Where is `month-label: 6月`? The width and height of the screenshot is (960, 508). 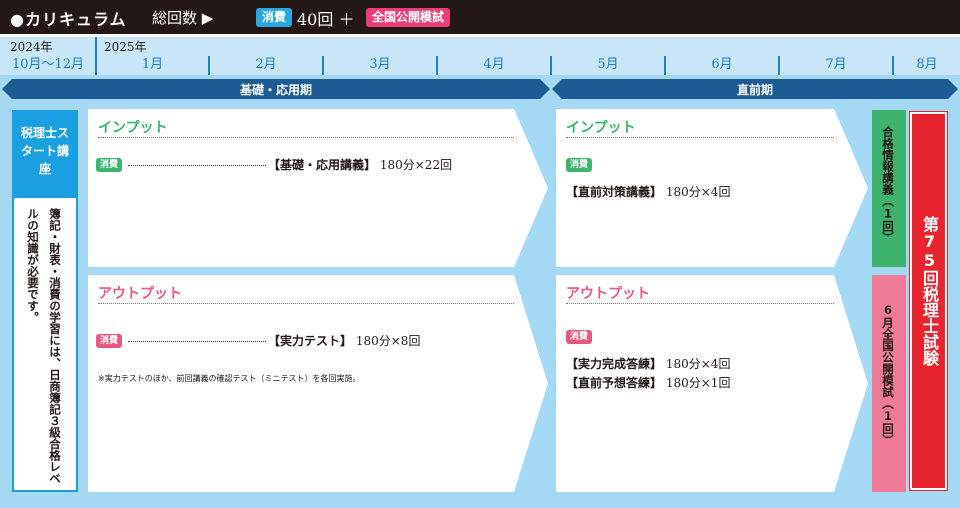 month-label: 6月 is located at coordinates (722, 64).